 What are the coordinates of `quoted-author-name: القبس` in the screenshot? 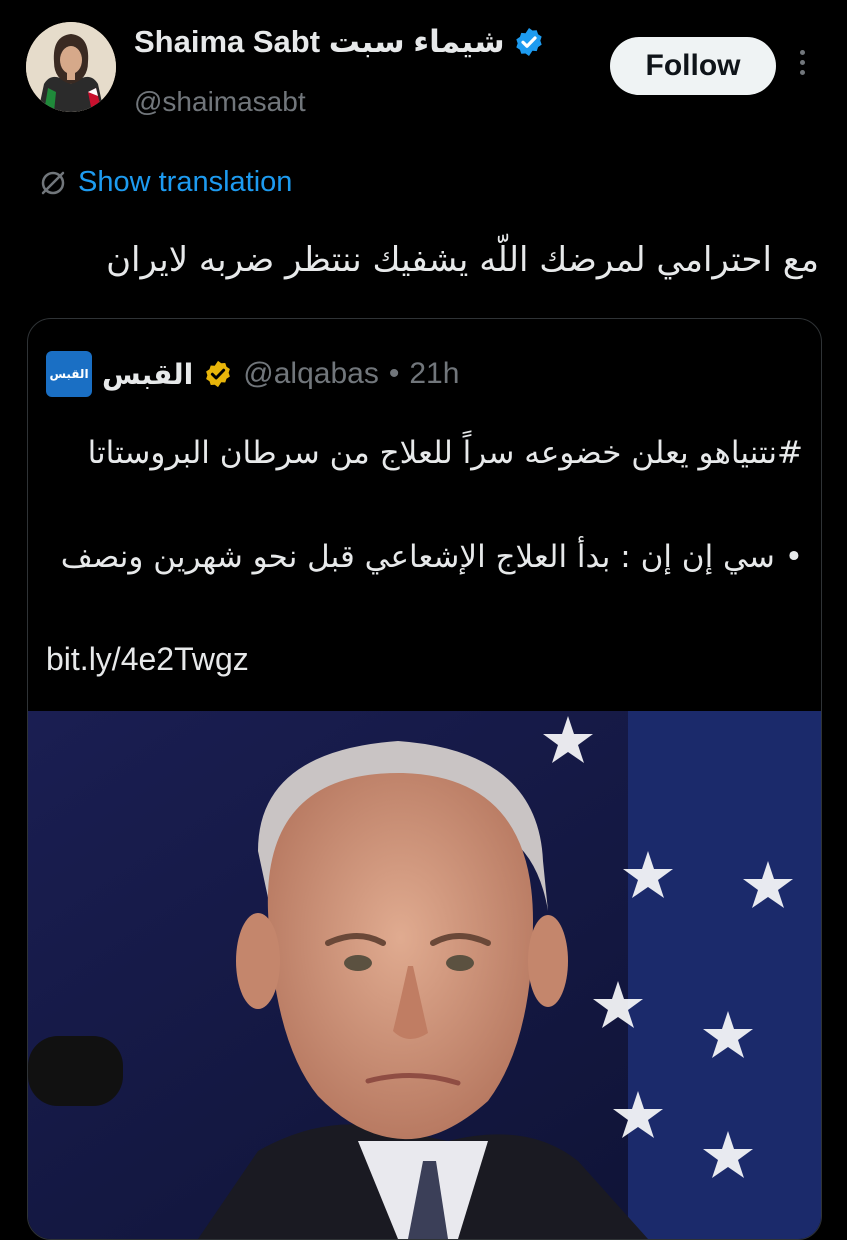 It's located at (147, 374).